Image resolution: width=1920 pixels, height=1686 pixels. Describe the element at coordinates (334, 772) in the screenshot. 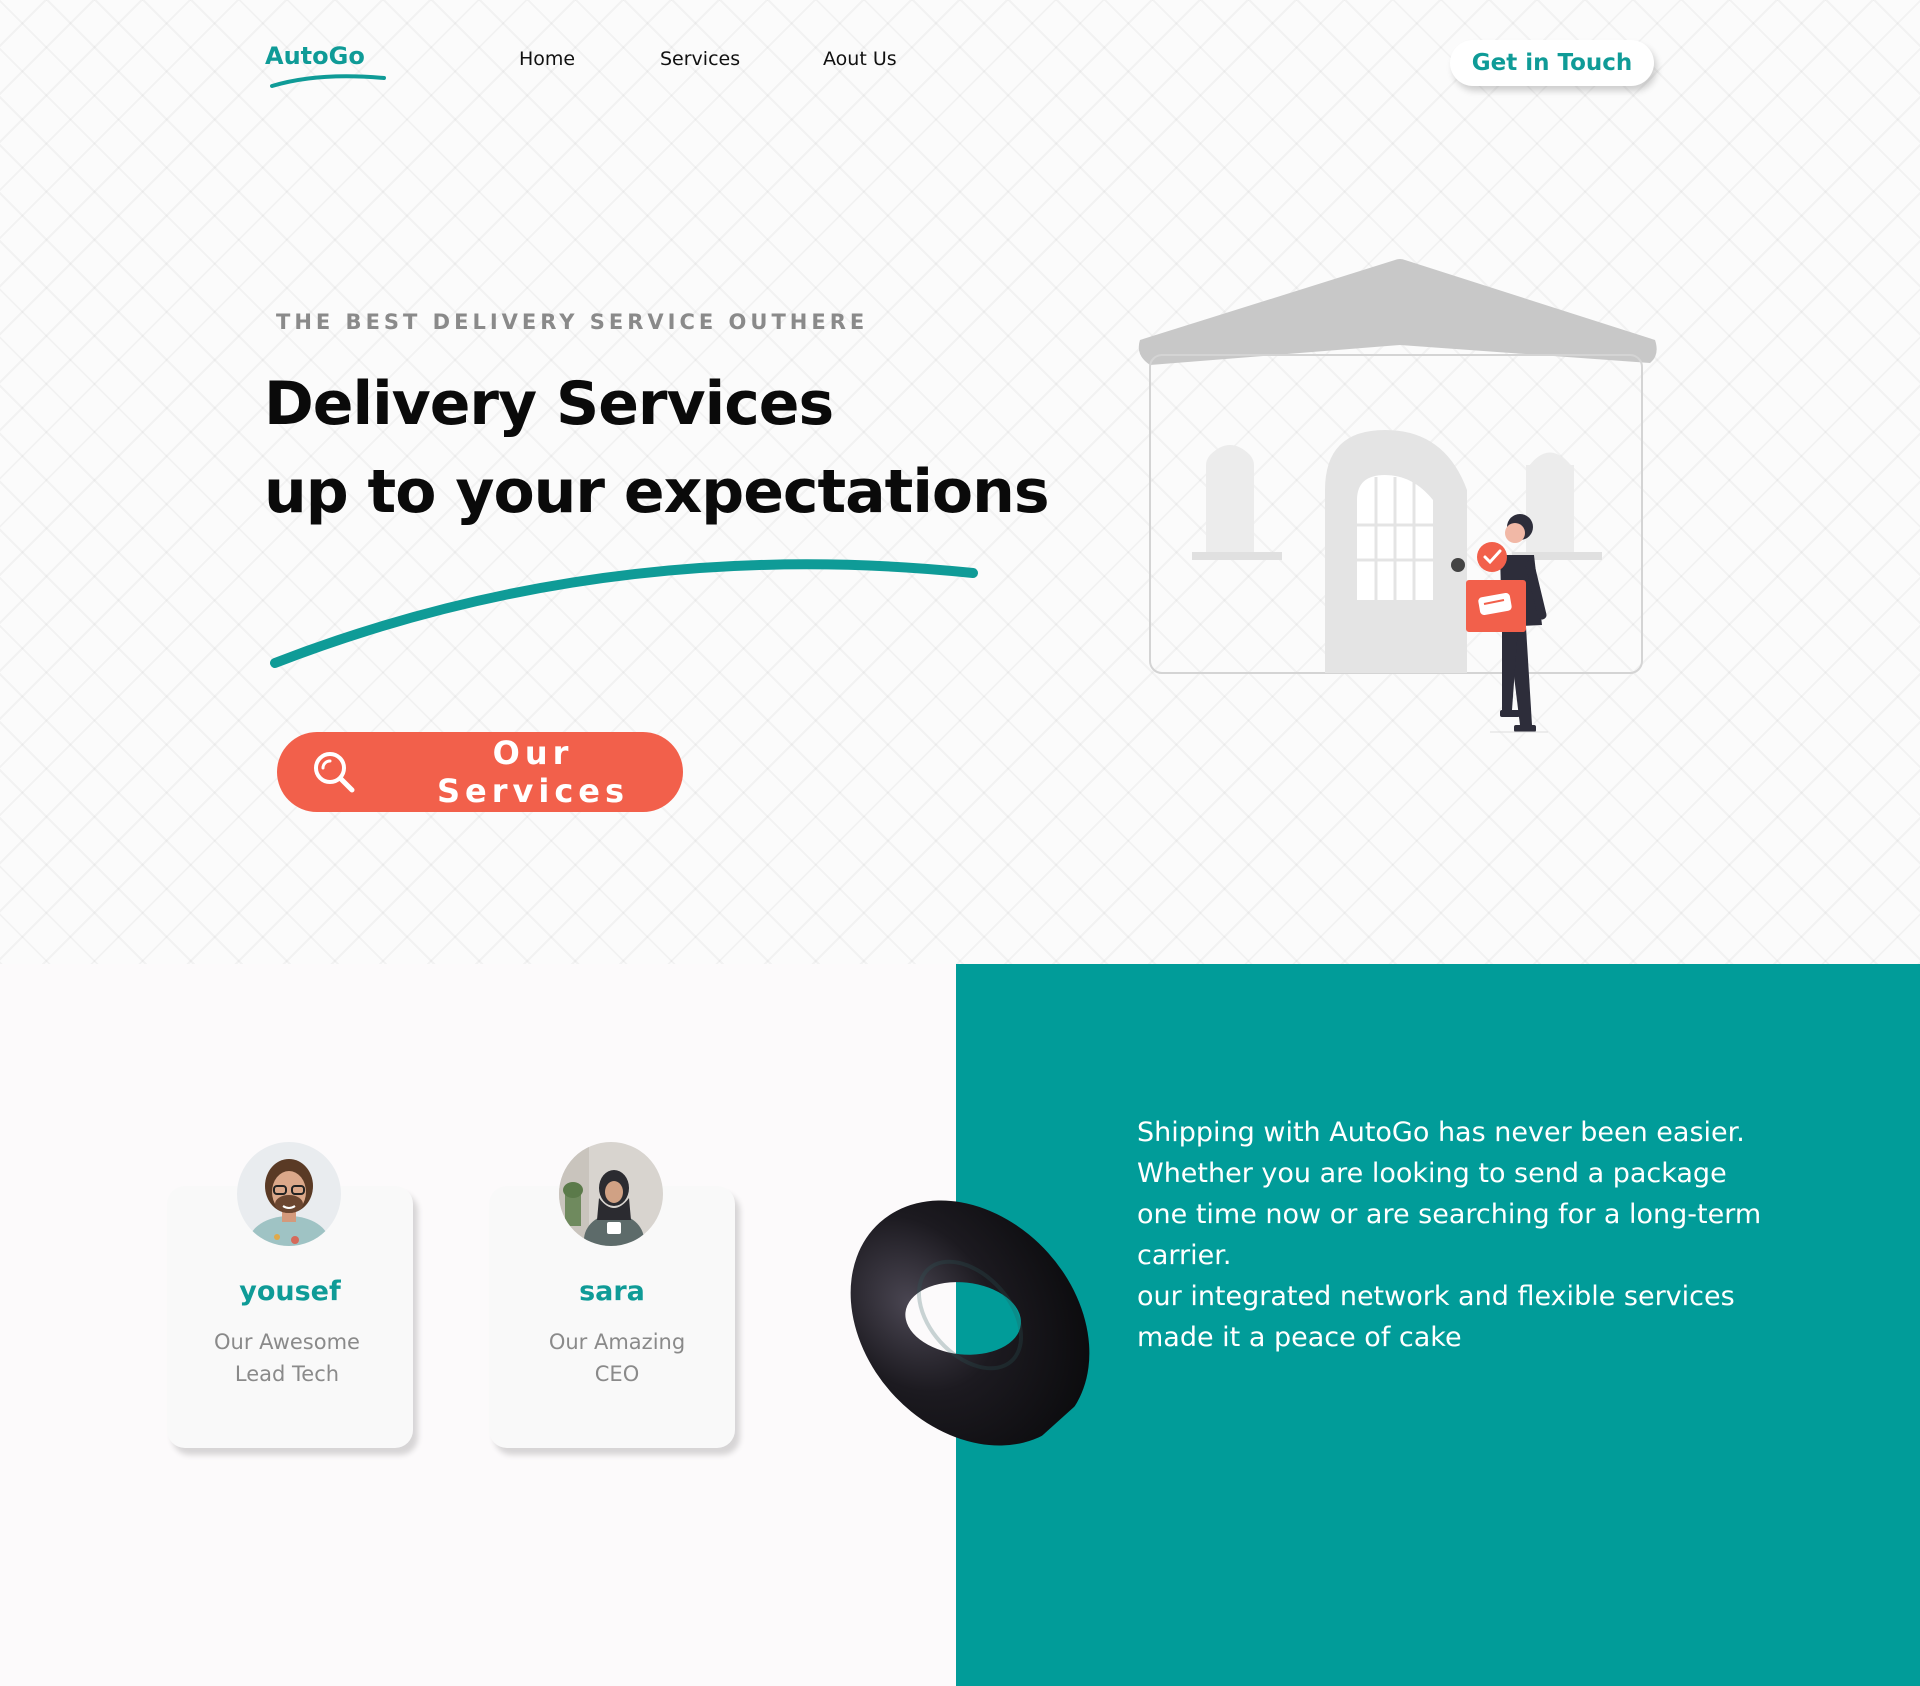

I see `search-icon` at that location.